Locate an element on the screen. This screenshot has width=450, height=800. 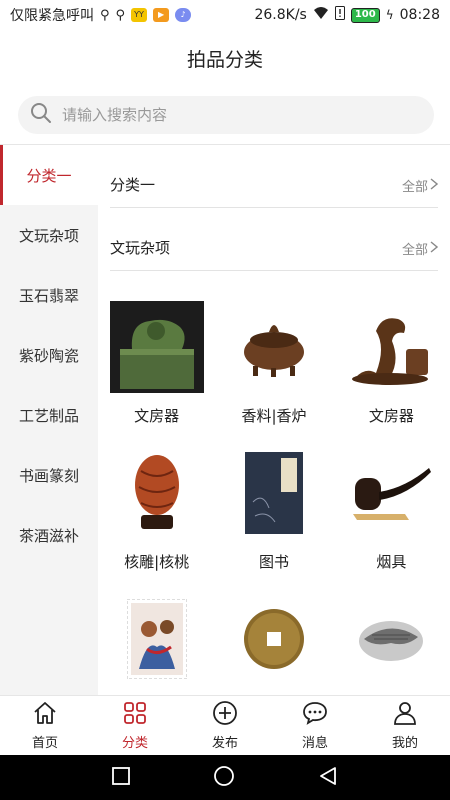
grid-item-label: 图书 is located at coordinates (273, 562).